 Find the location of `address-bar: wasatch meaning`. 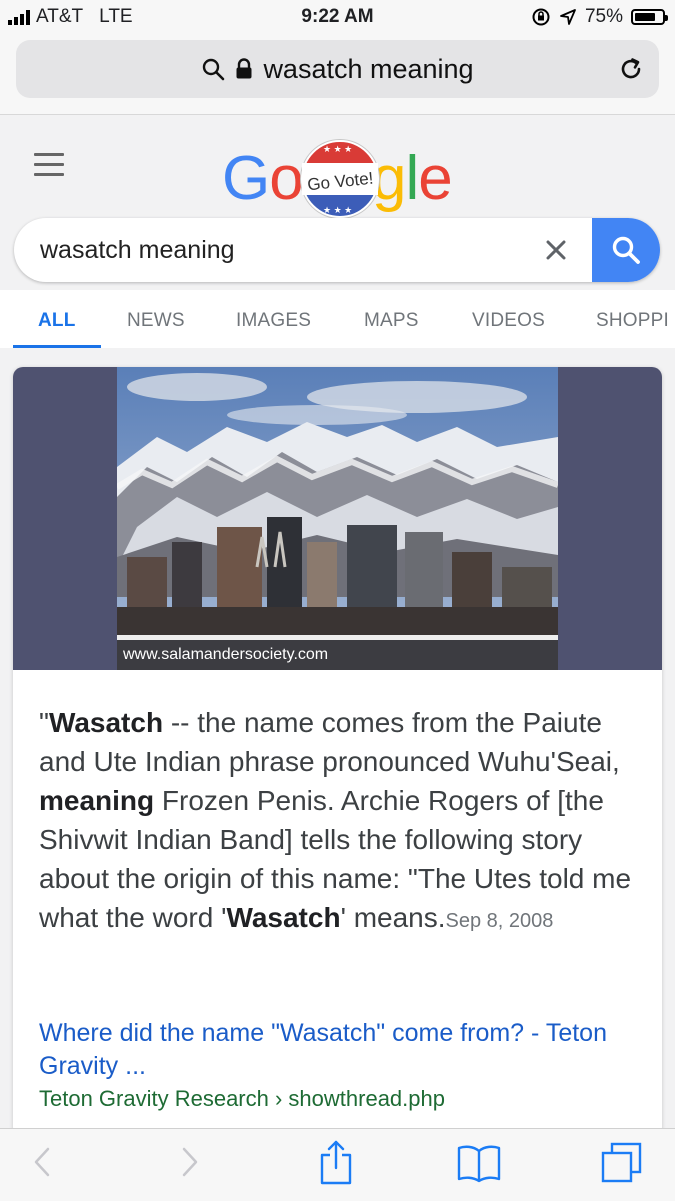

address-bar: wasatch meaning is located at coordinates (337, 69).